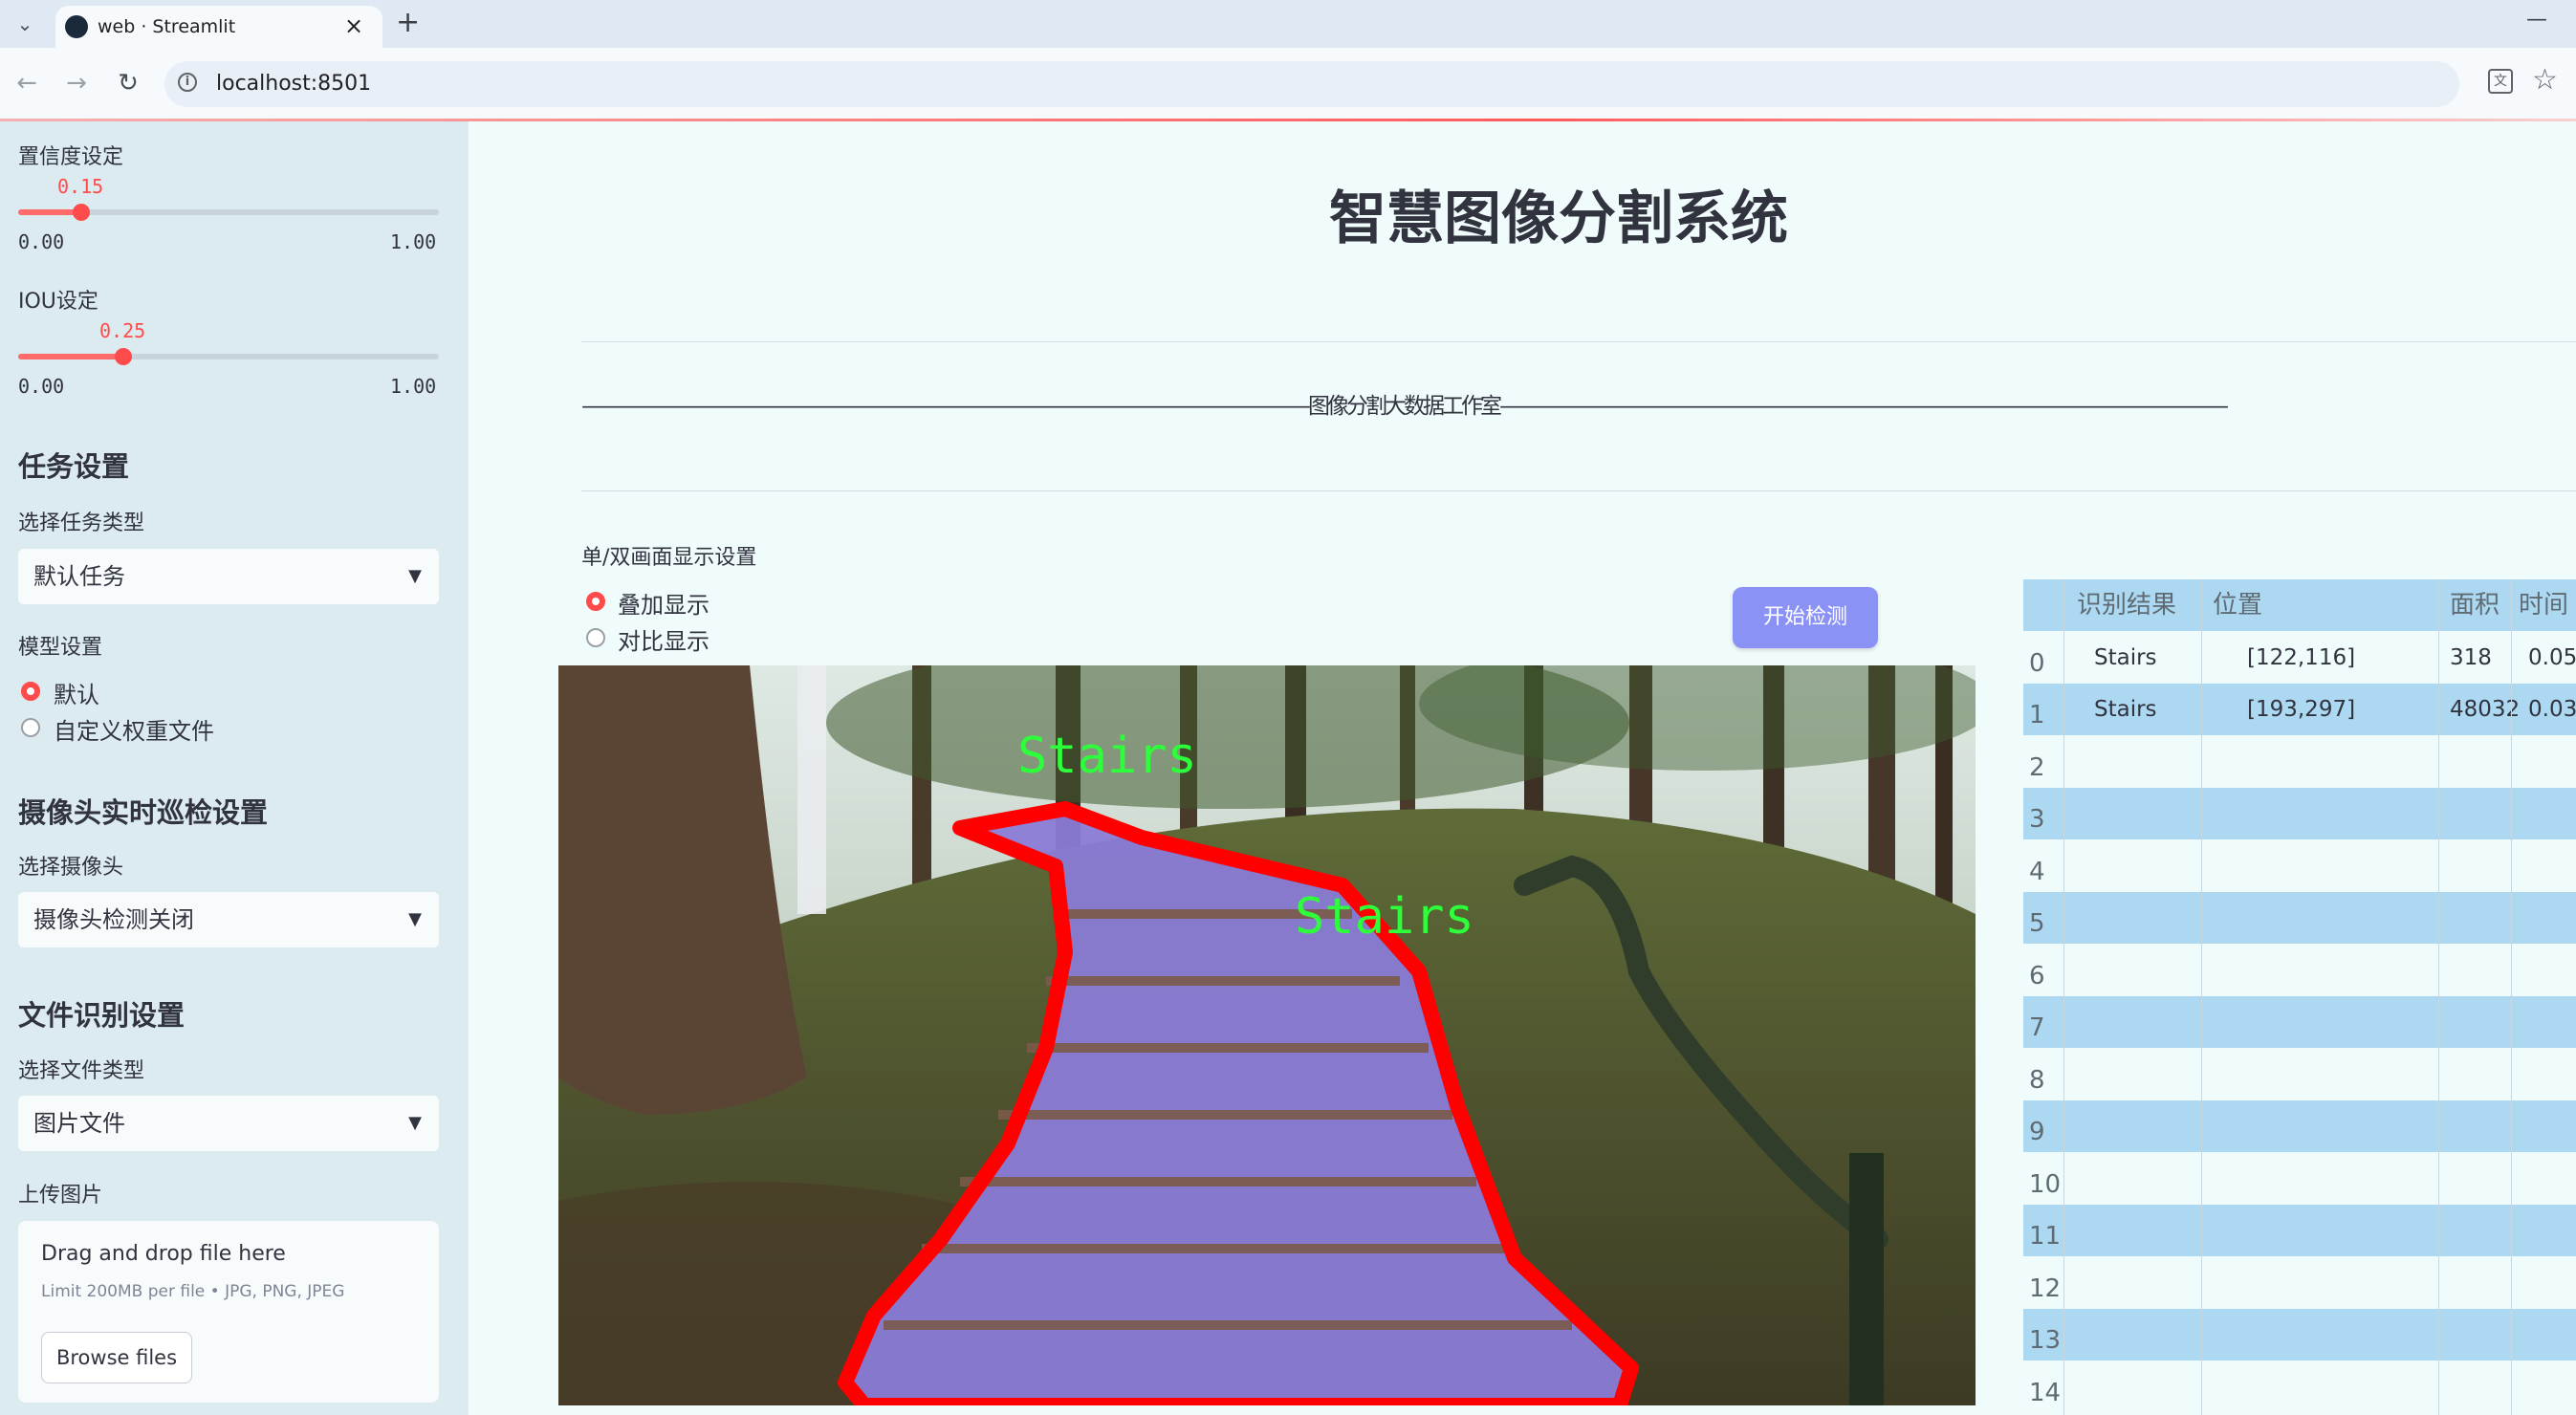 This screenshot has height=1415, width=2576. What do you see at coordinates (2299, 658) in the screenshot?
I see `table-row: 0 Stairs [122,116] 318 0.05` at bounding box center [2299, 658].